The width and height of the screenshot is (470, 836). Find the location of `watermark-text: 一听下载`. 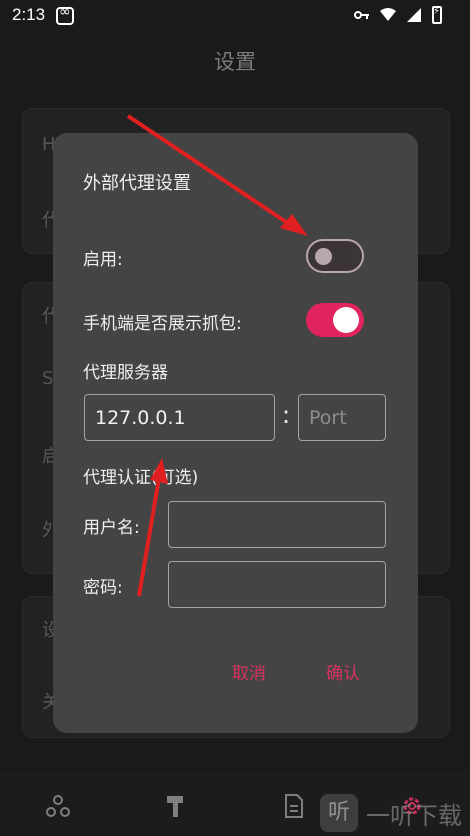

watermark-text: 一听下载 is located at coordinates (414, 815).